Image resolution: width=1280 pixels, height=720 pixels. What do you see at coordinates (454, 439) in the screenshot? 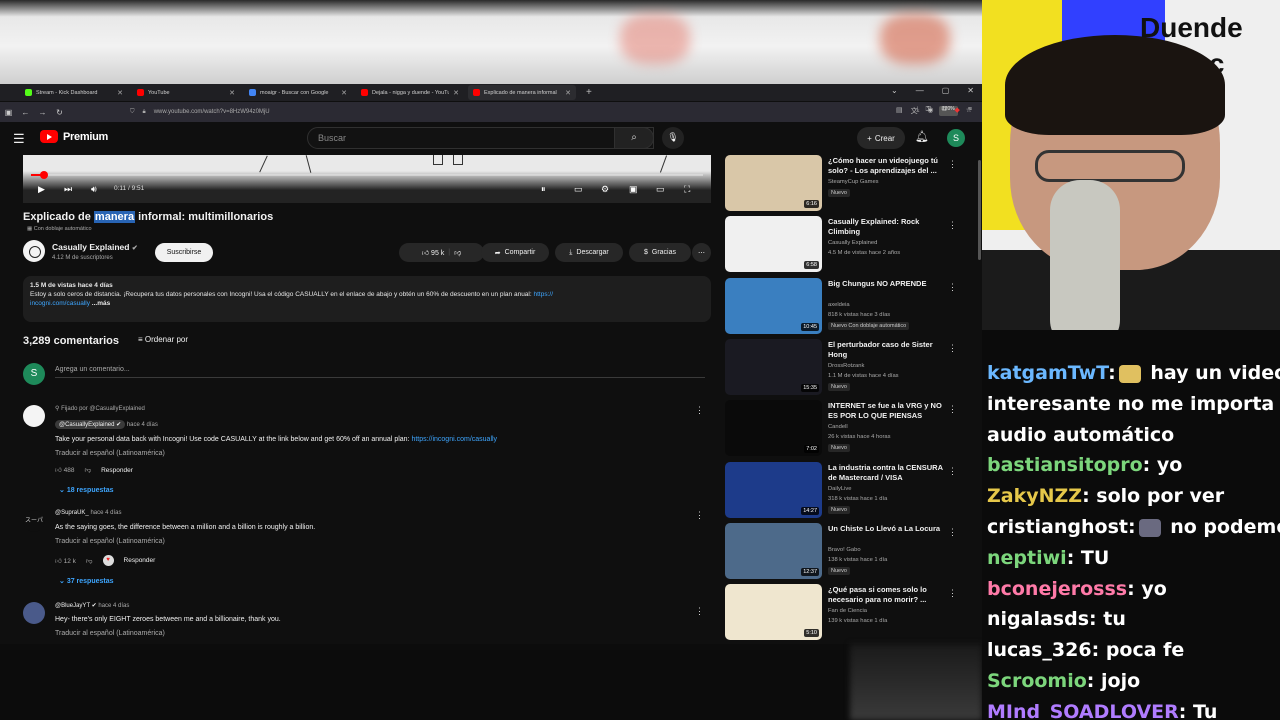
I see `comment-link: https://incogni.com/casually` at bounding box center [454, 439].